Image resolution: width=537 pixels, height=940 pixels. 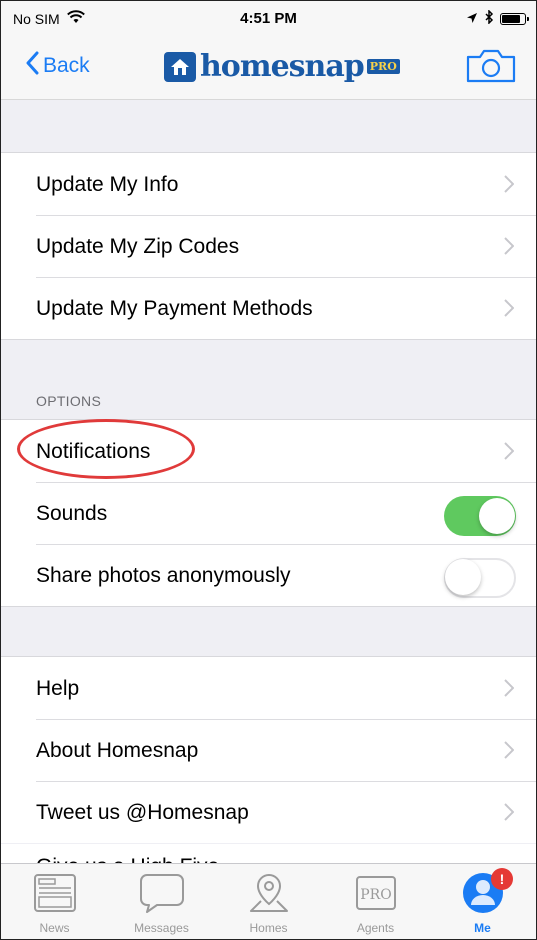 I want to click on navigation-bar: Back homesnap PRO, so click(x=268, y=67).